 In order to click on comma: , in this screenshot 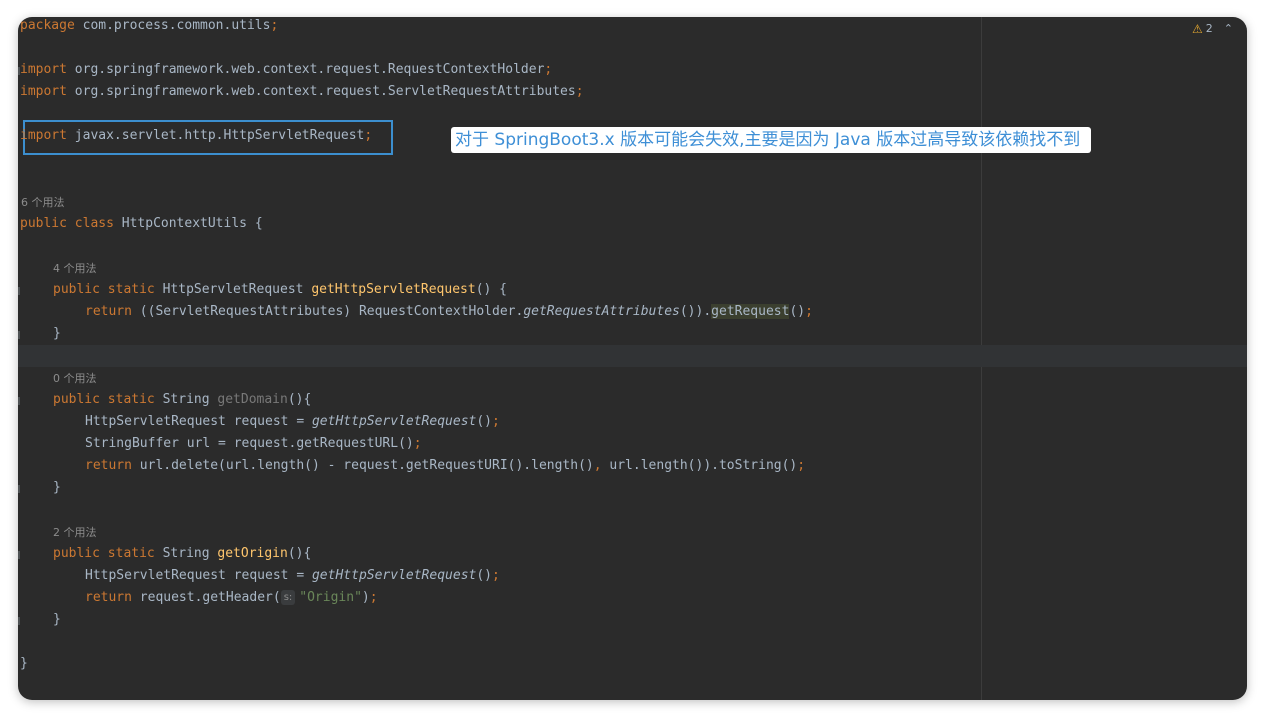, I will do `click(597, 465)`.